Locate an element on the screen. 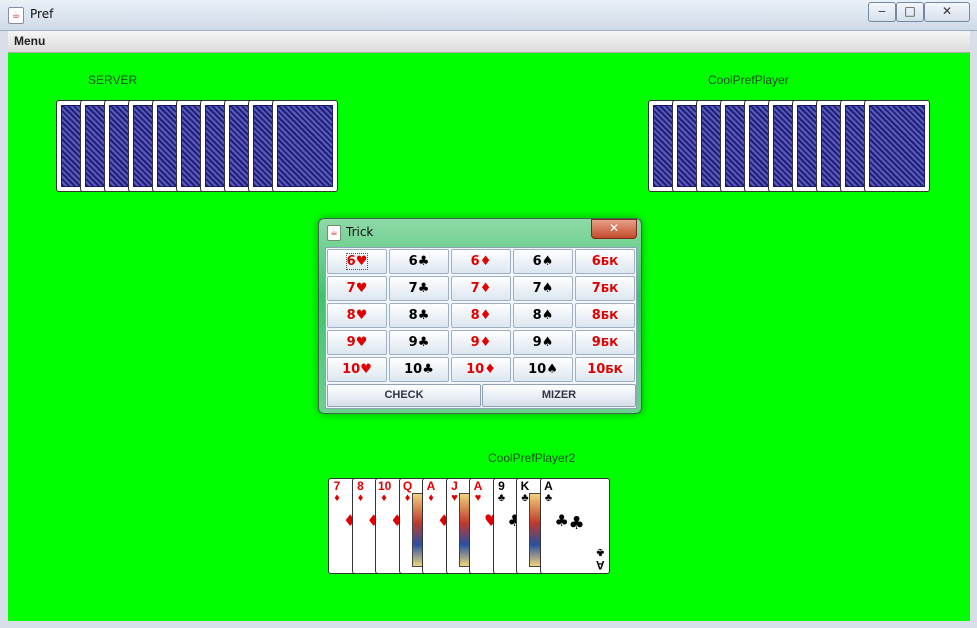  bid-cell: 7♥ is located at coordinates (357, 288).